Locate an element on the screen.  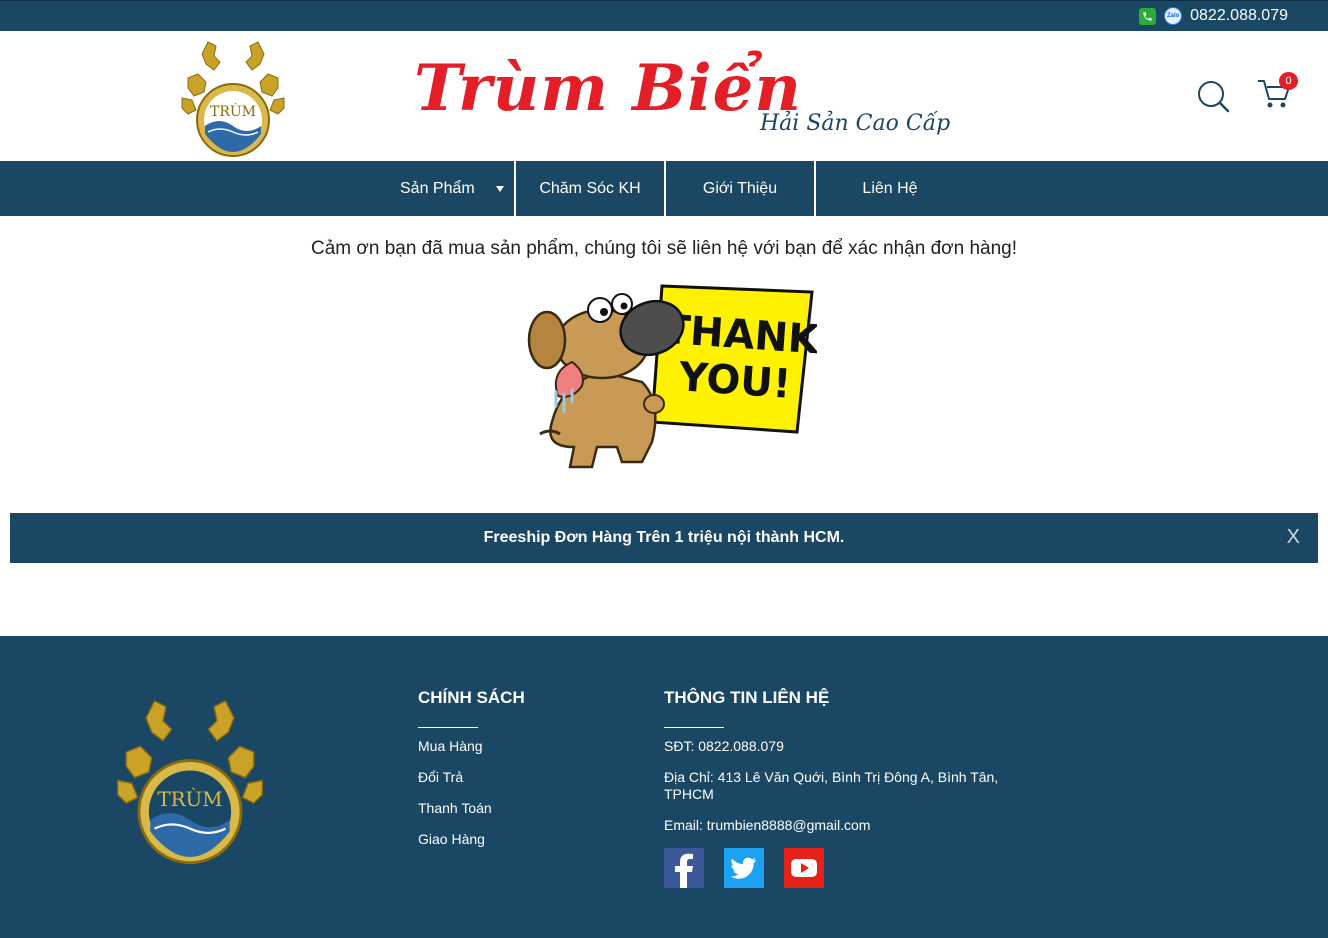
policy-title: CHÍNH SÁCH is located at coordinates (471, 697).